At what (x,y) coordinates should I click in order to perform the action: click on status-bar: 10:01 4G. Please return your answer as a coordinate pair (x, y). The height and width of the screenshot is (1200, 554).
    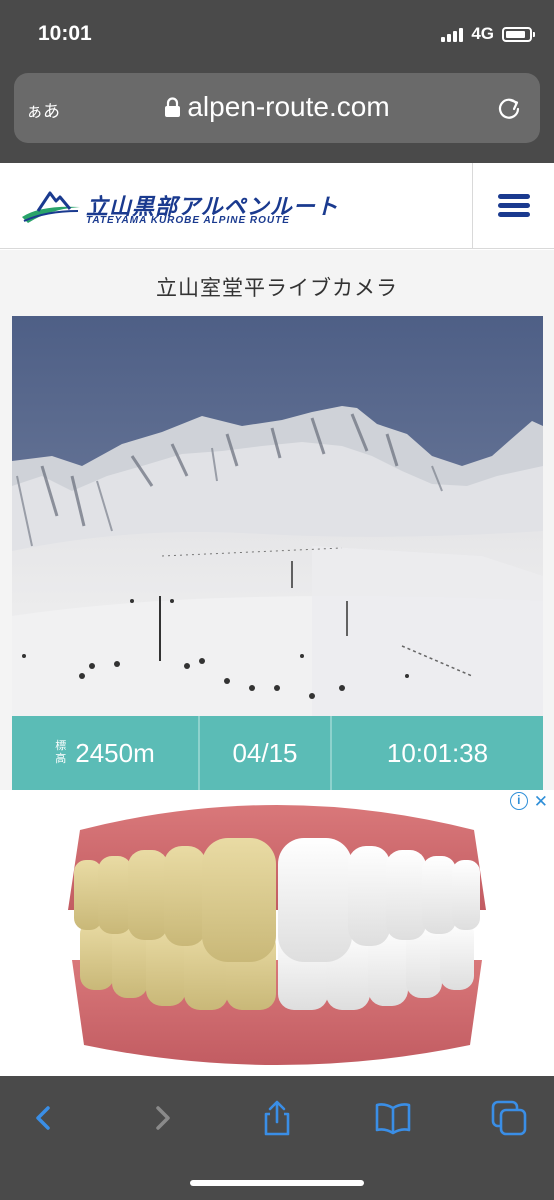
    Looking at the image, I should click on (277, 34).